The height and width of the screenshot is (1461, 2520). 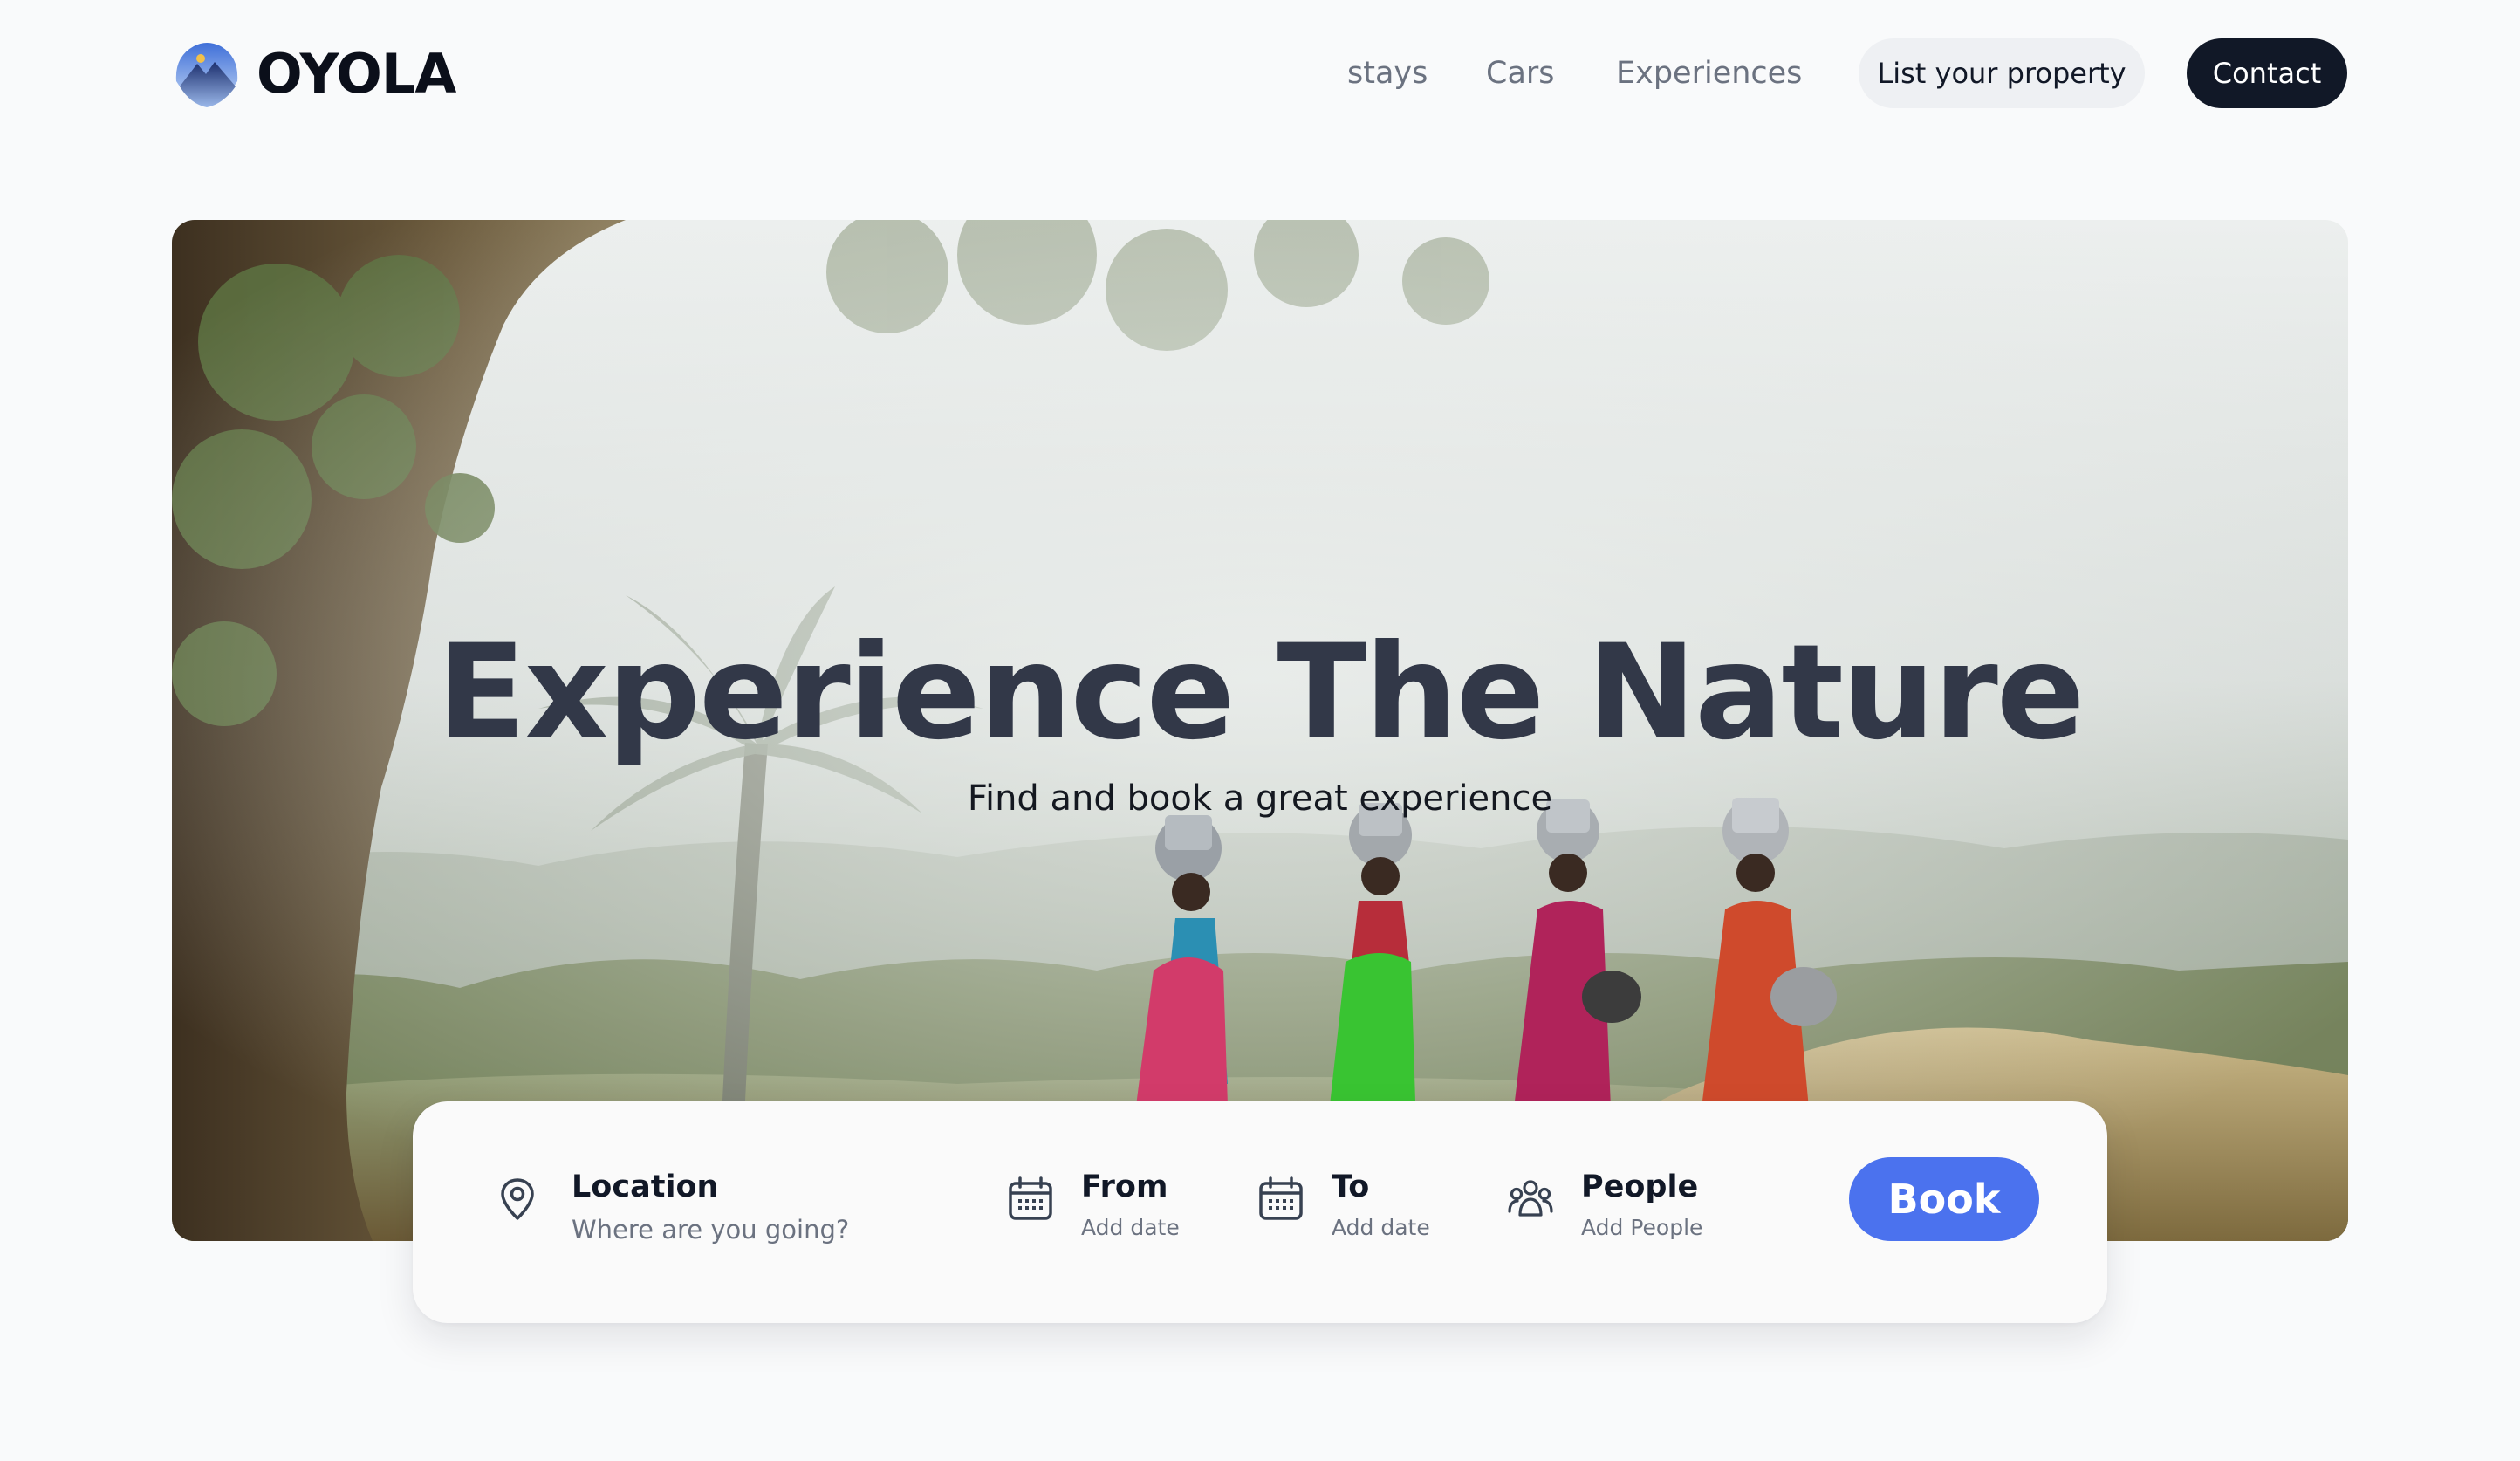 I want to click on location-label: Location, so click(x=645, y=1186).